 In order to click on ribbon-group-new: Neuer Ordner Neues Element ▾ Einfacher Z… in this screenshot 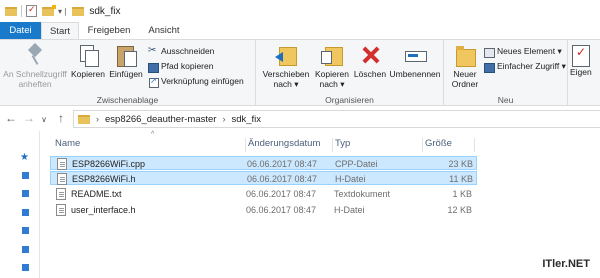, I will do `click(506, 73)`.